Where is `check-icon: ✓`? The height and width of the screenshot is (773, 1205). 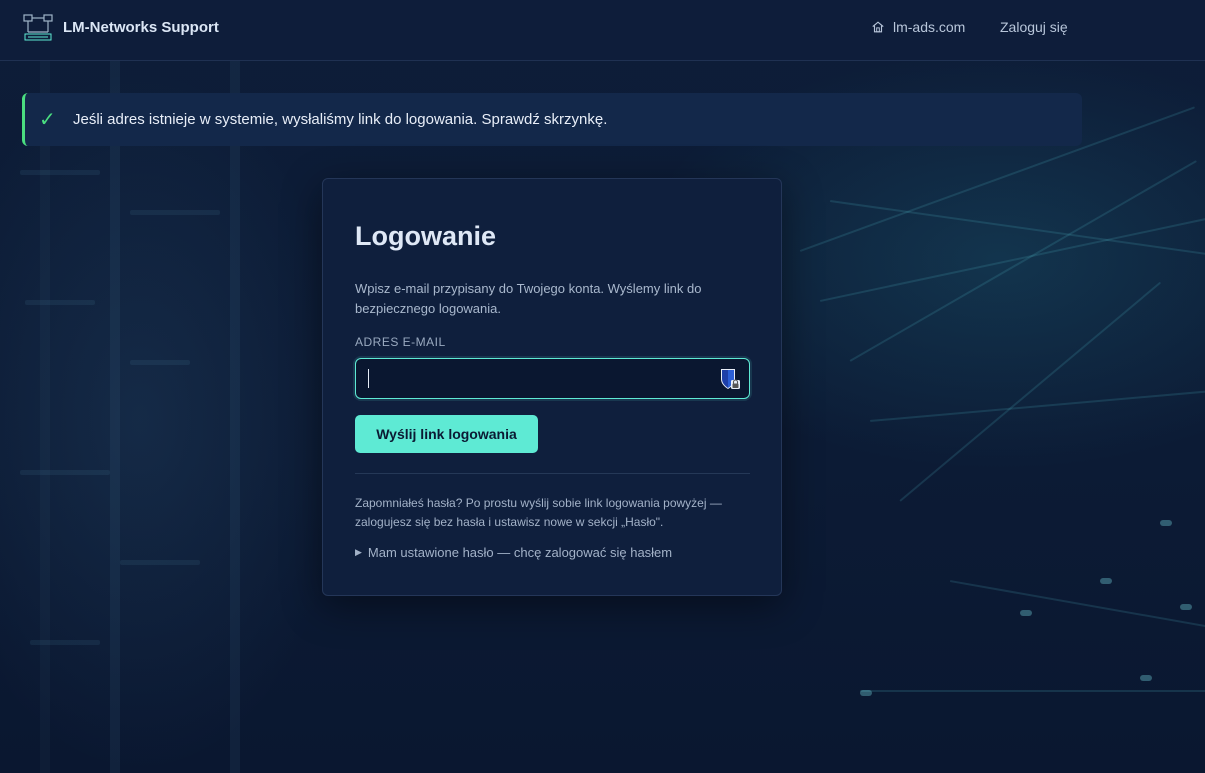
check-icon: ✓ is located at coordinates (47, 120).